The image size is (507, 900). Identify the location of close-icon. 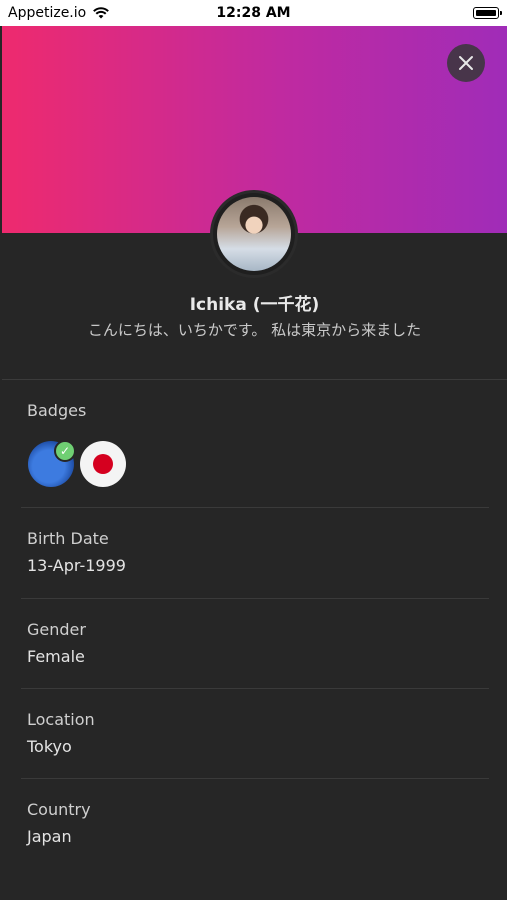
(466, 63).